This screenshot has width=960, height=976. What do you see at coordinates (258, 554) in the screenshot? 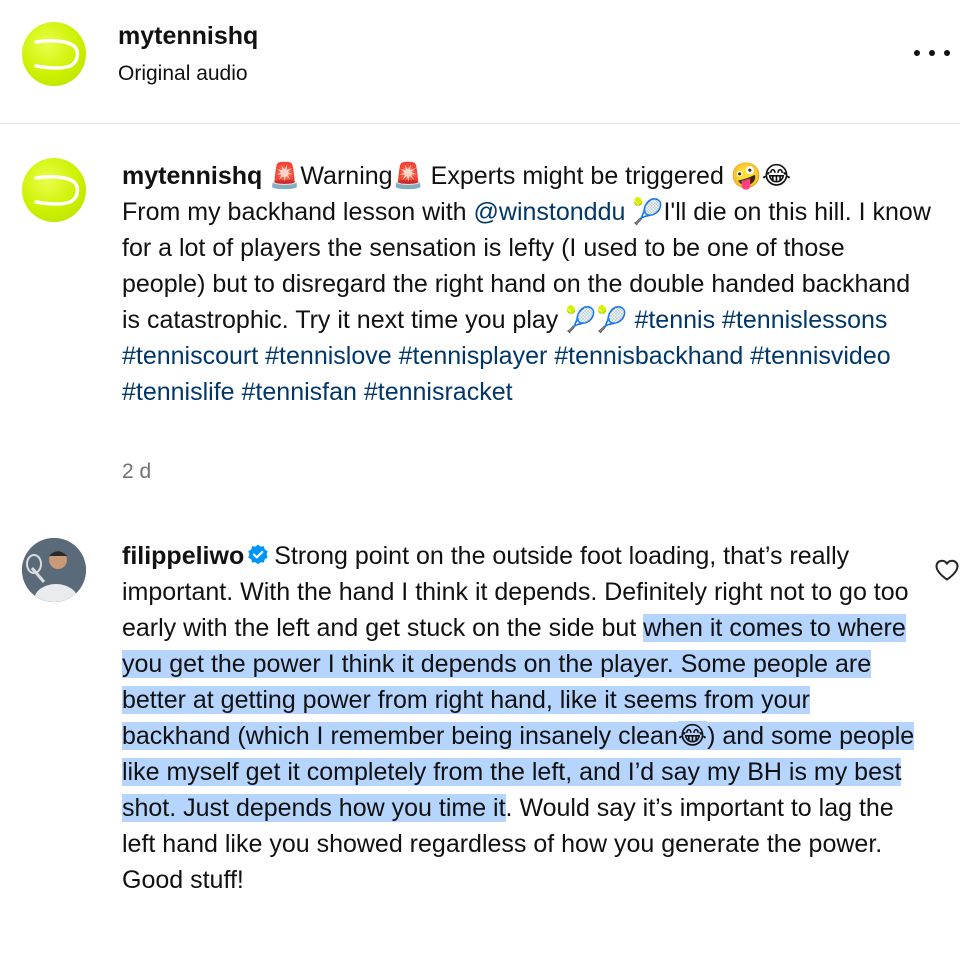
I see `verified-badge-icon` at bounding box center [258, 554].